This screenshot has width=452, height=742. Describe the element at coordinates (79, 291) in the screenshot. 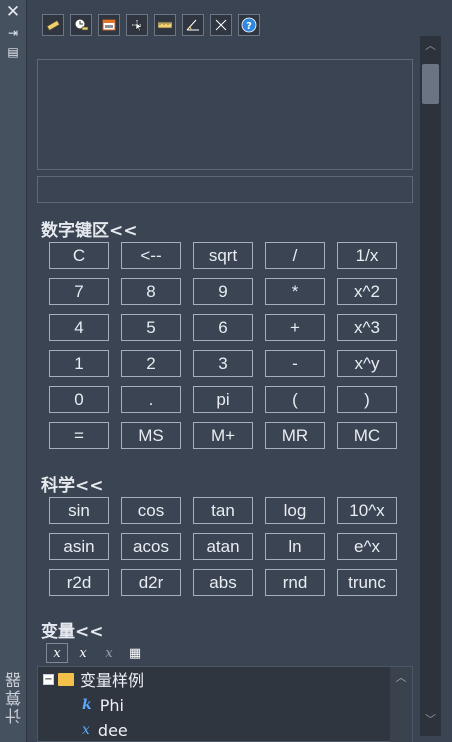

I see `keypad-button: 7` at that location.